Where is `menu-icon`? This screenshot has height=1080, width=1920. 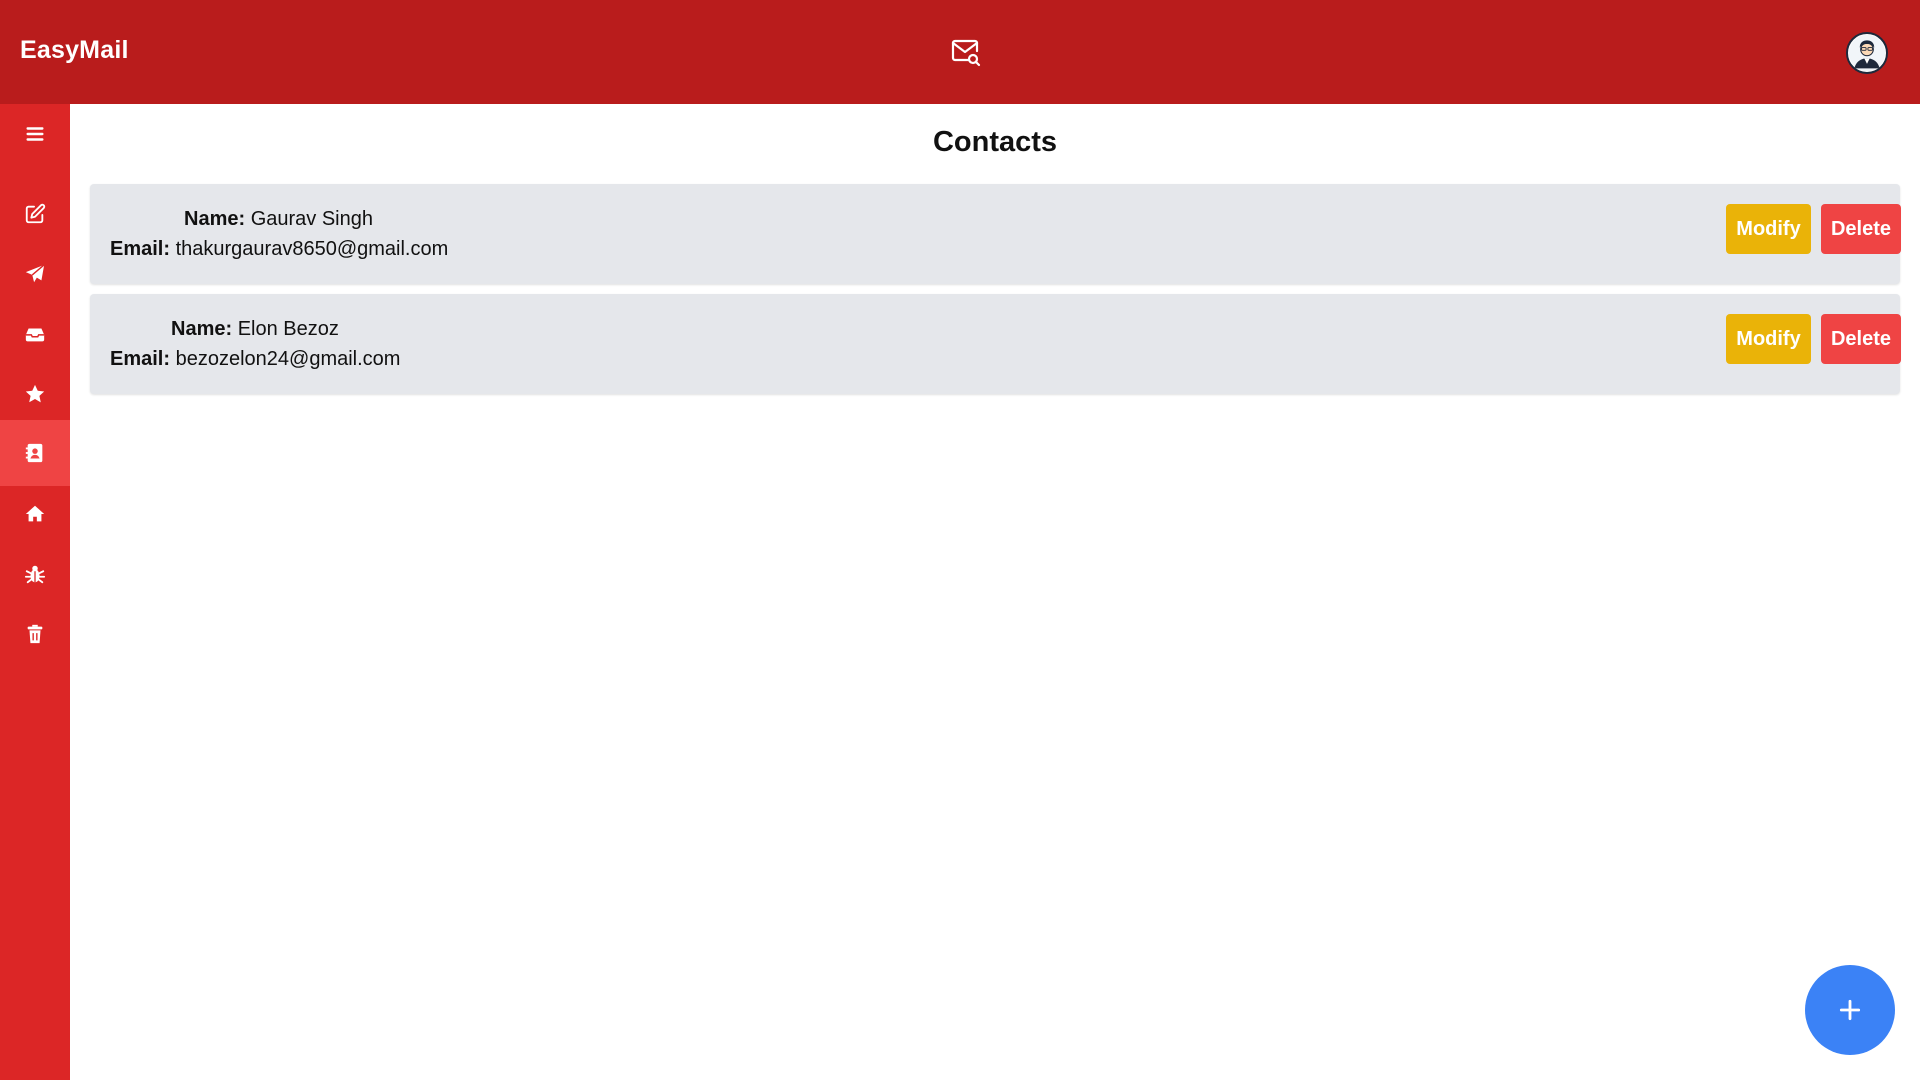
menu-icon is located at coordinates (35, 134).